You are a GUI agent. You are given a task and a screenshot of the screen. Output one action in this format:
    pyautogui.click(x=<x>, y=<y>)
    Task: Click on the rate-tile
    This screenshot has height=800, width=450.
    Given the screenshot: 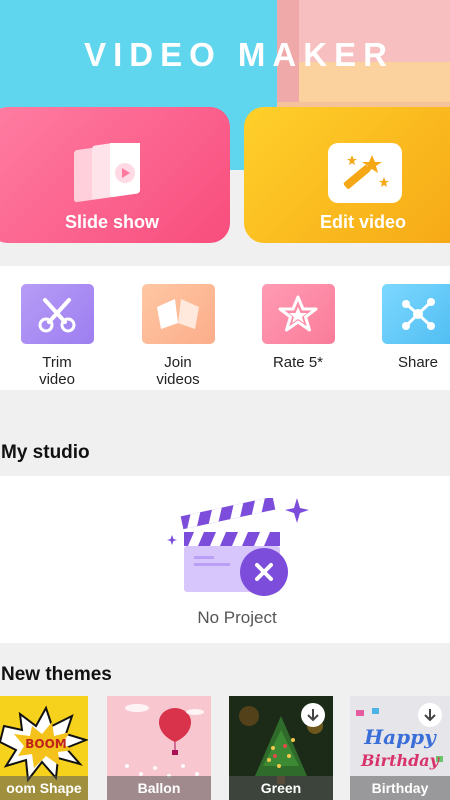 What is the action you would take?
    pyautogui.click(x=298, y=314)
    